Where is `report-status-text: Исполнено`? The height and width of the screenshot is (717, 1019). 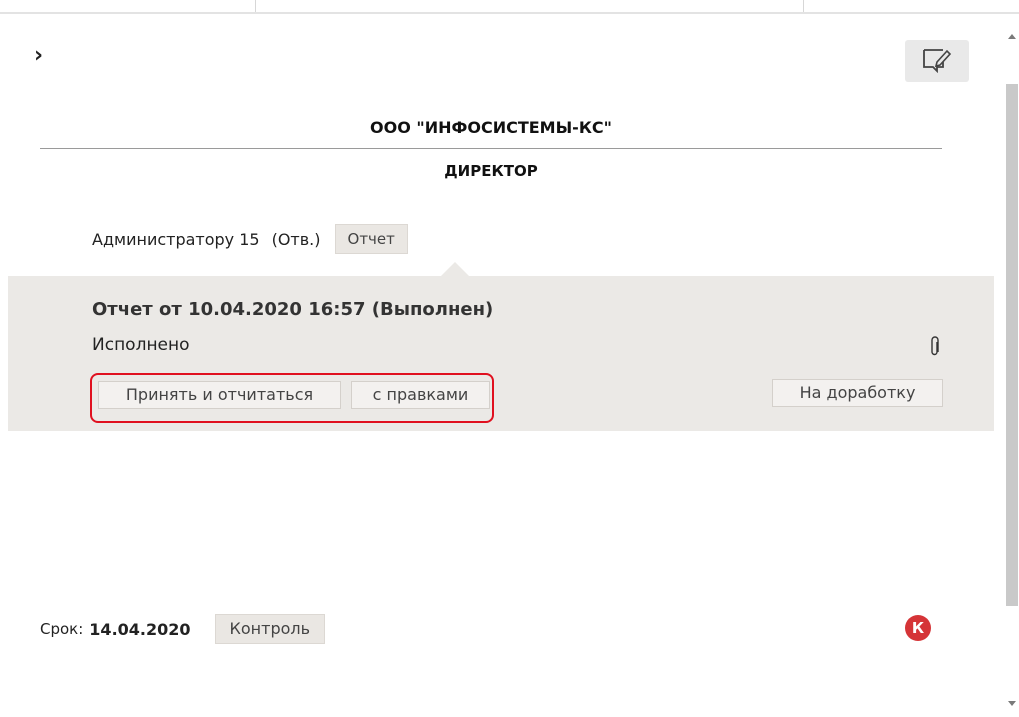 report-status-text: Исполнено is located at coordinates (141, 345).